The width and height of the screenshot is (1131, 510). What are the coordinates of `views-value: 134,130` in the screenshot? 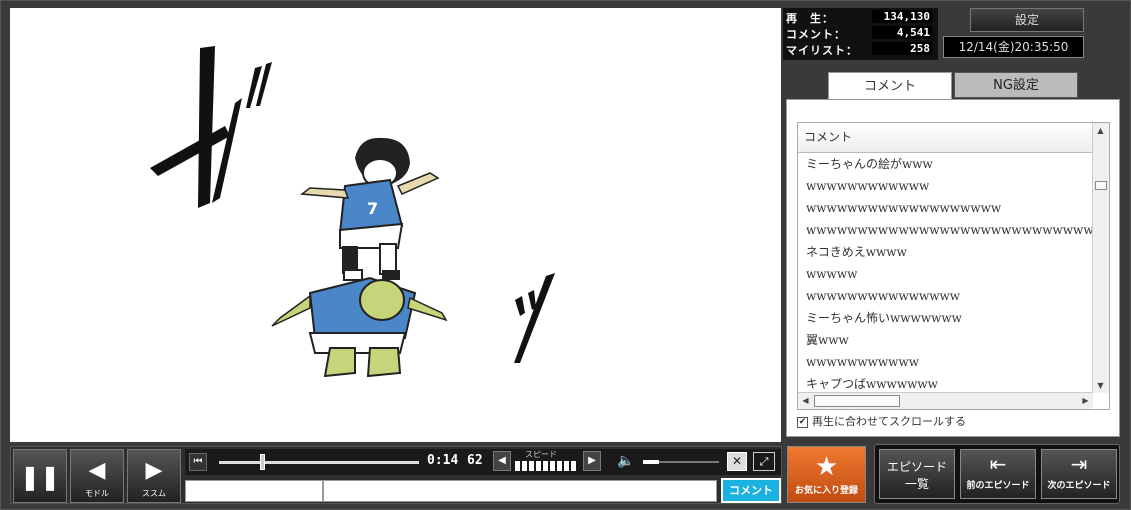 It's located at (902, 16).